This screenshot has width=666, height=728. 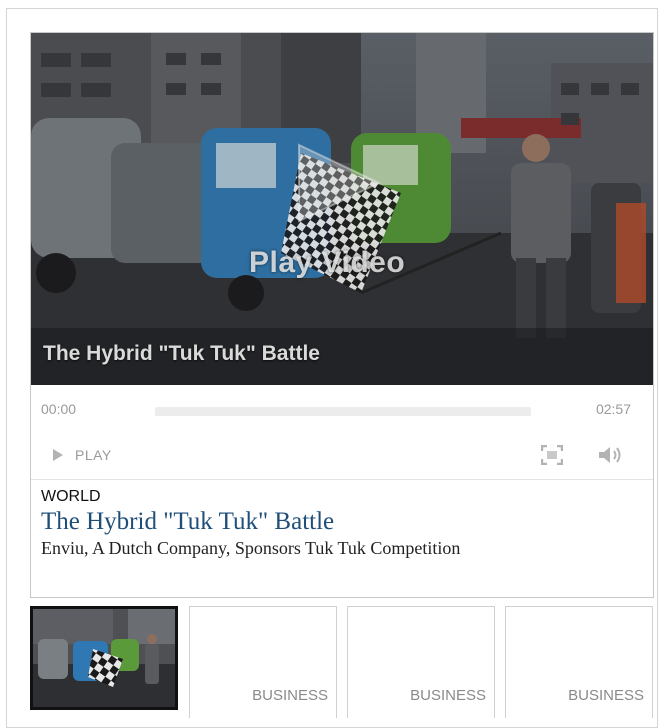 I want to click on article-title-link: The Hybrid "Tuk Tuk" Battle, so click(x=347, y=522).